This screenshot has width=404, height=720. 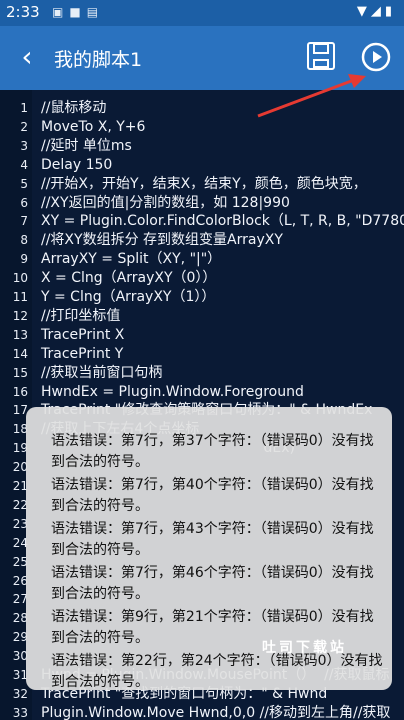 I want to click on line-number: 31, so click(x=20, y=675).